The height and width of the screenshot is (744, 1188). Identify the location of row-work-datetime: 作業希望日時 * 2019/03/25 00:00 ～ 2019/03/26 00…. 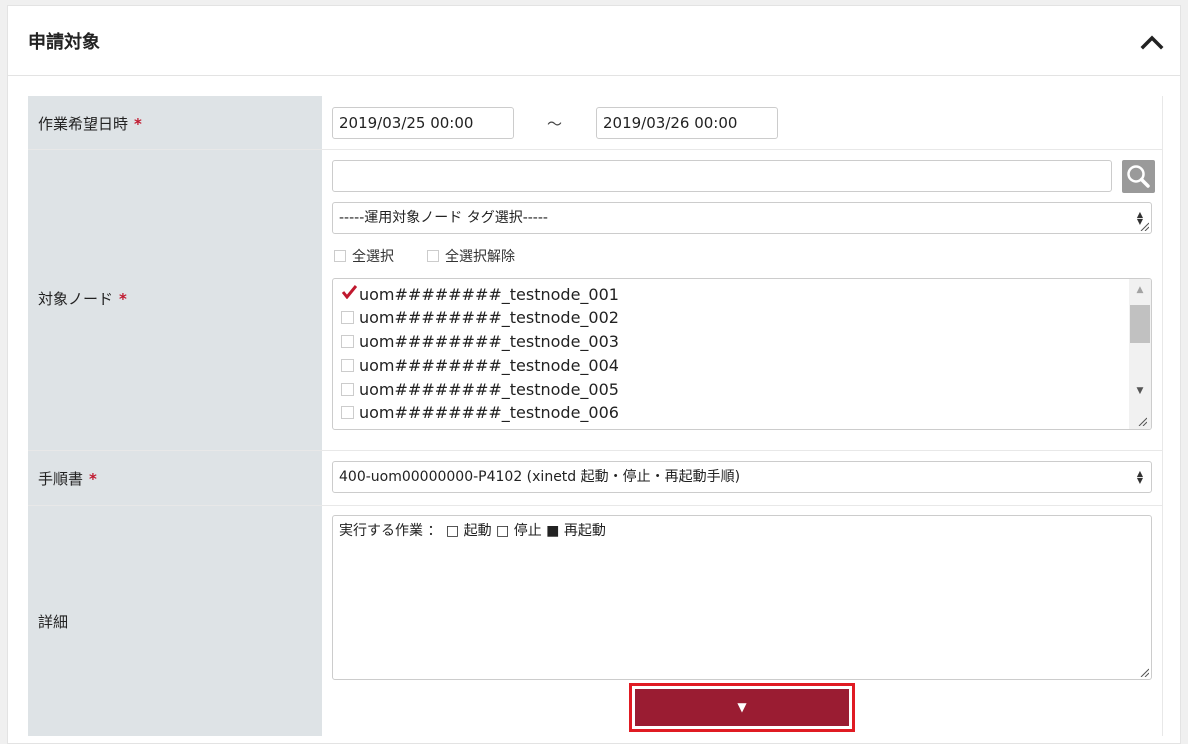
(595, 123).